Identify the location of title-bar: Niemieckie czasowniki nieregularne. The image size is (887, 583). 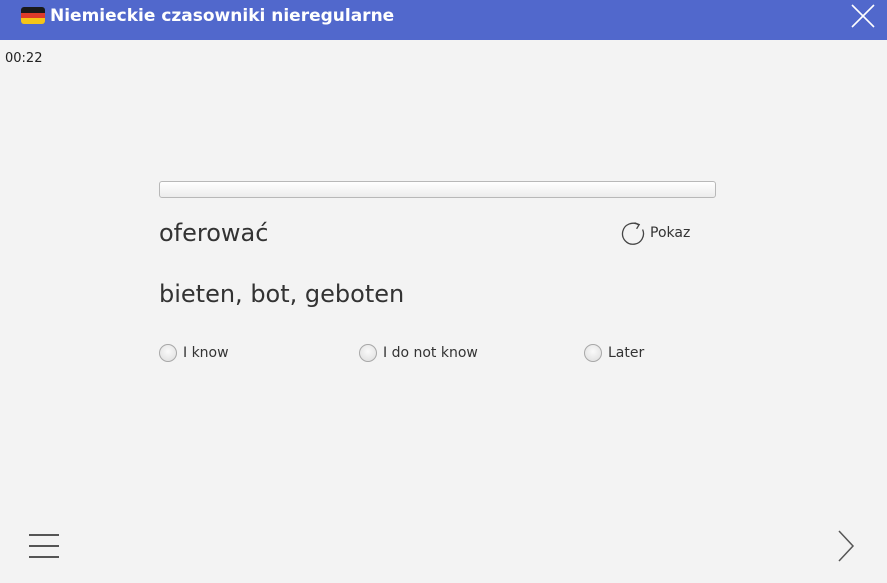
(443, 20).